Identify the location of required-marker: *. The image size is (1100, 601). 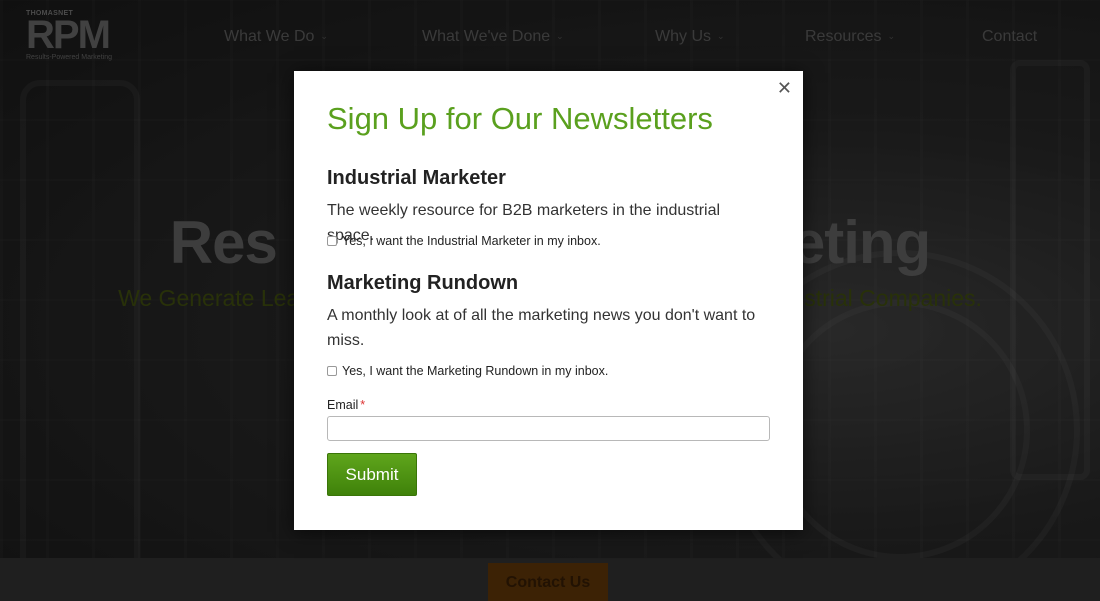
(363, 405).